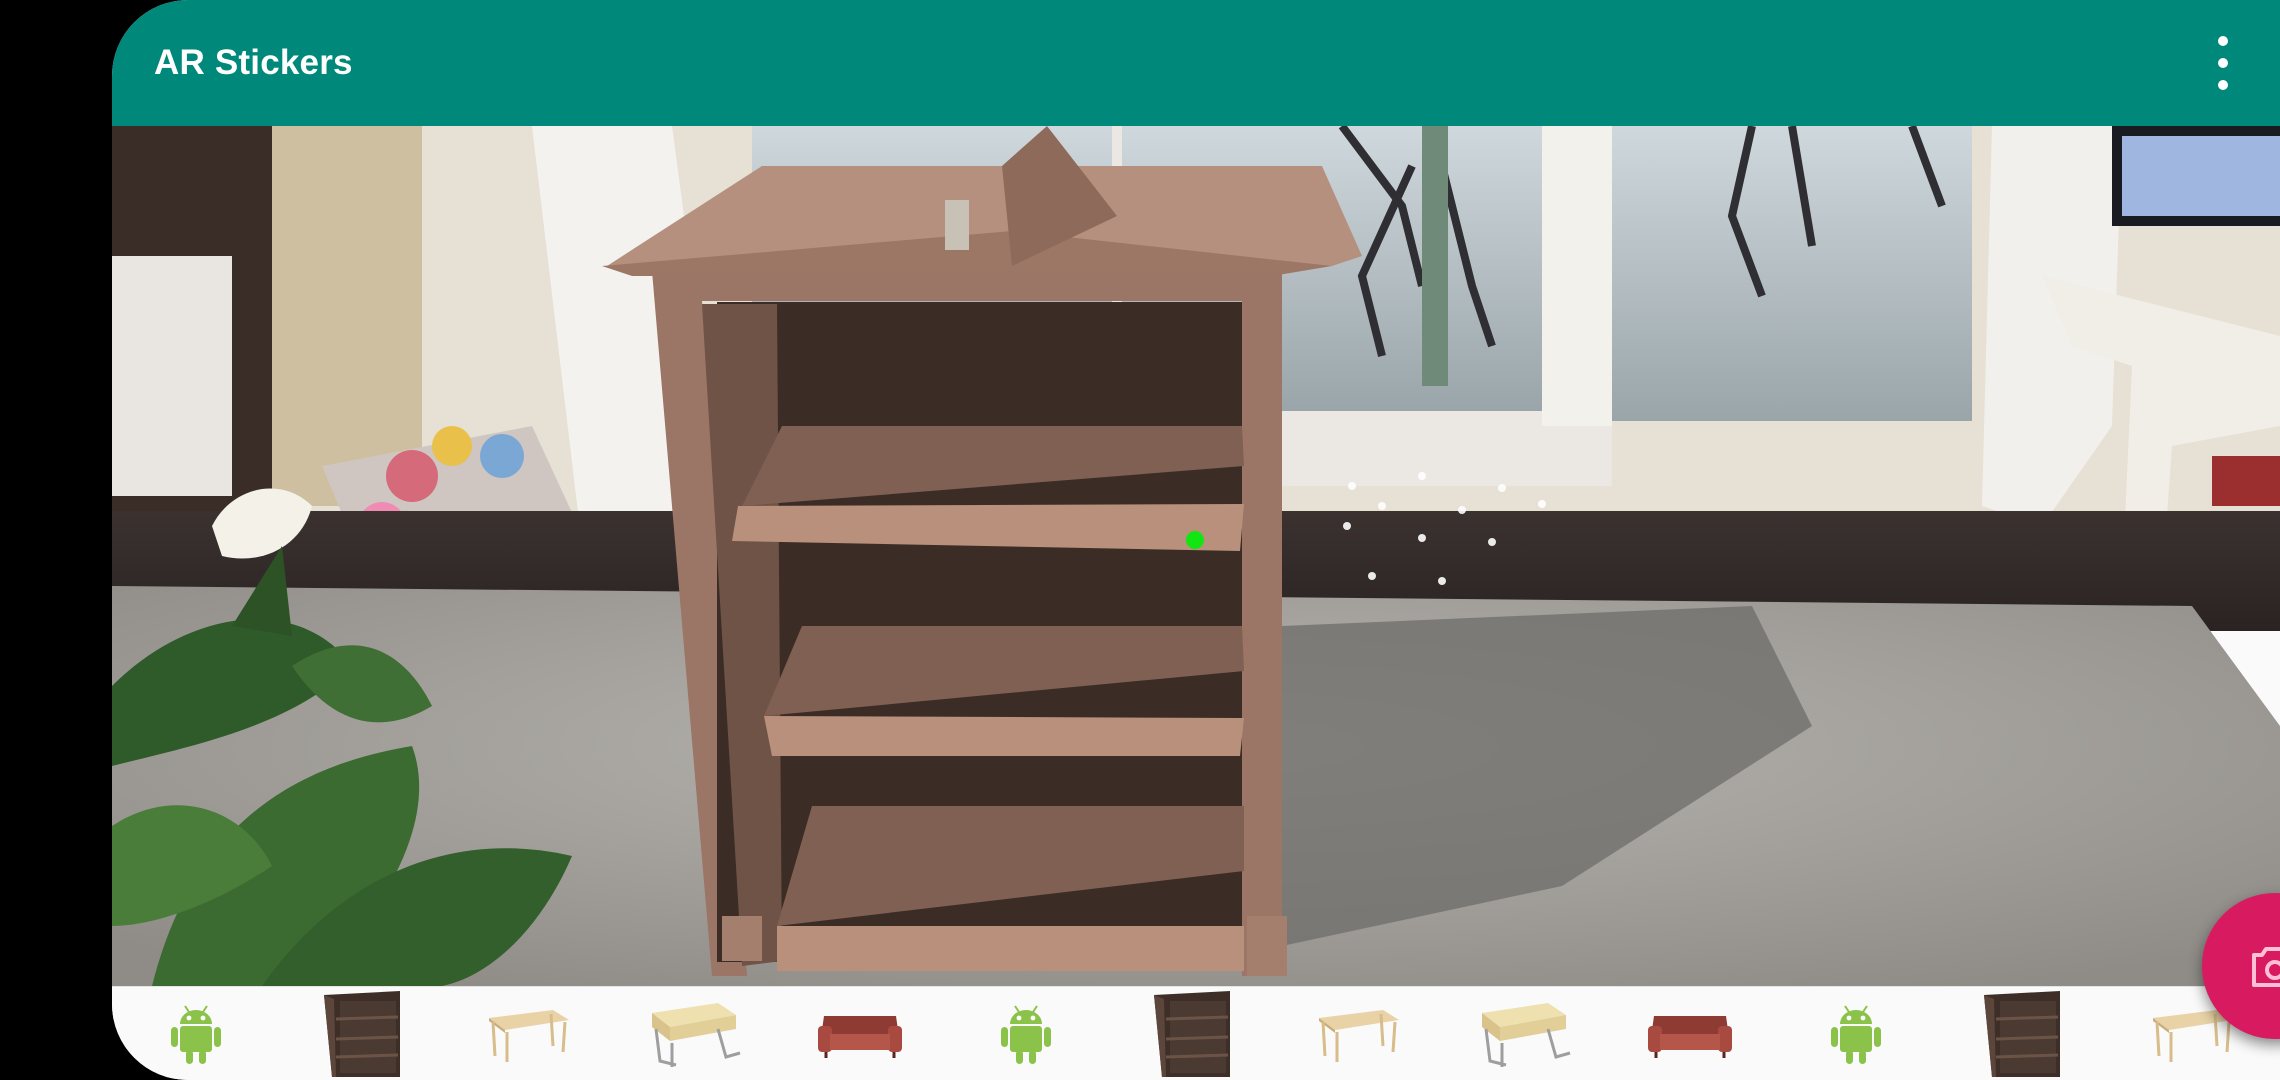 The height and width of the screenshot is (1080, 2280). Describe the element at coordinates (2223, 63) in the screenshot. I see `more-vert-icon` at that location.